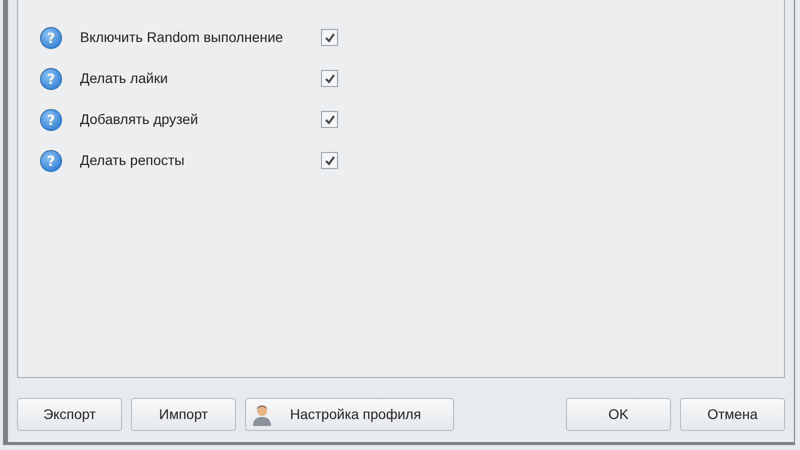  Describe the element at coordinates (618, 414) in the screenshot. I see `dialog-button: OK` at that location.